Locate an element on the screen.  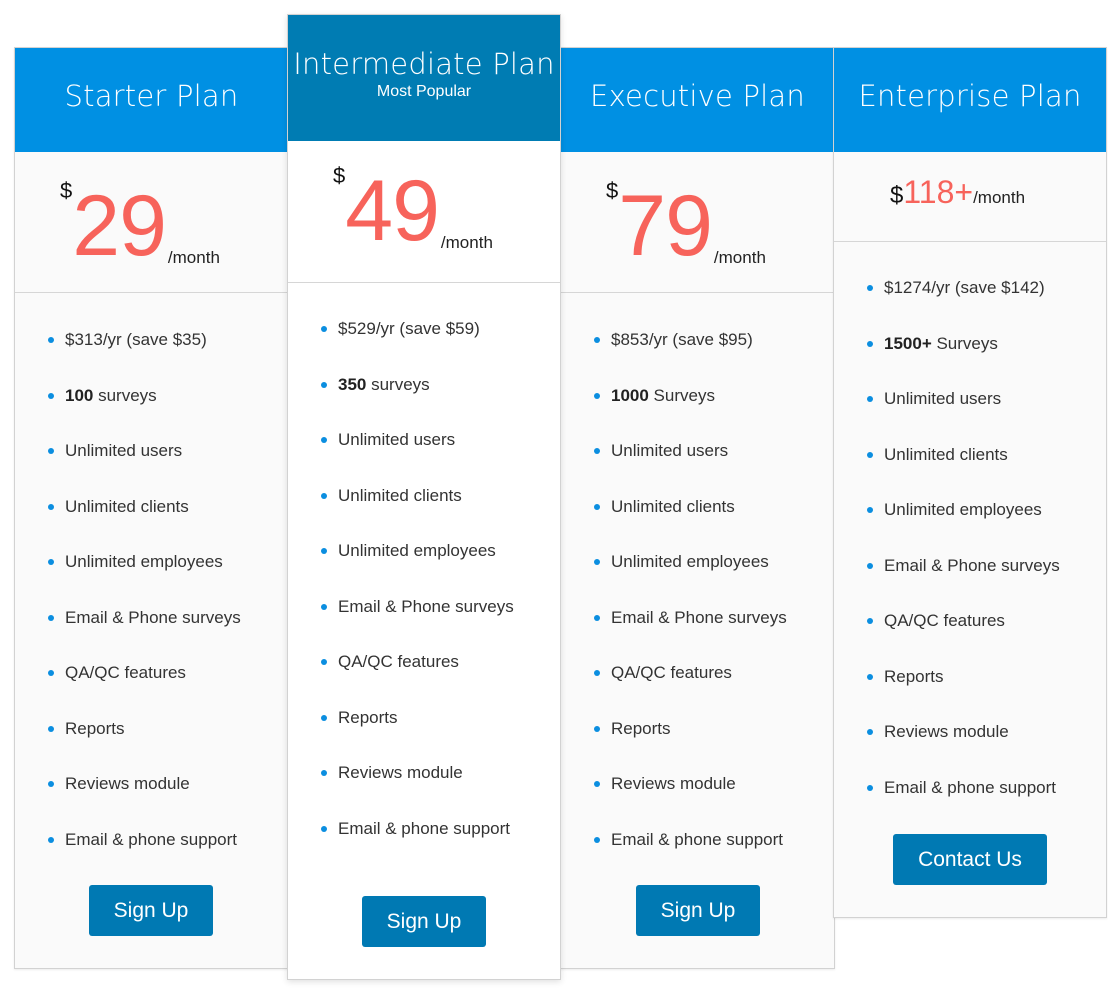
price-box: $ 29 /month is located at coordinates (151, 222).